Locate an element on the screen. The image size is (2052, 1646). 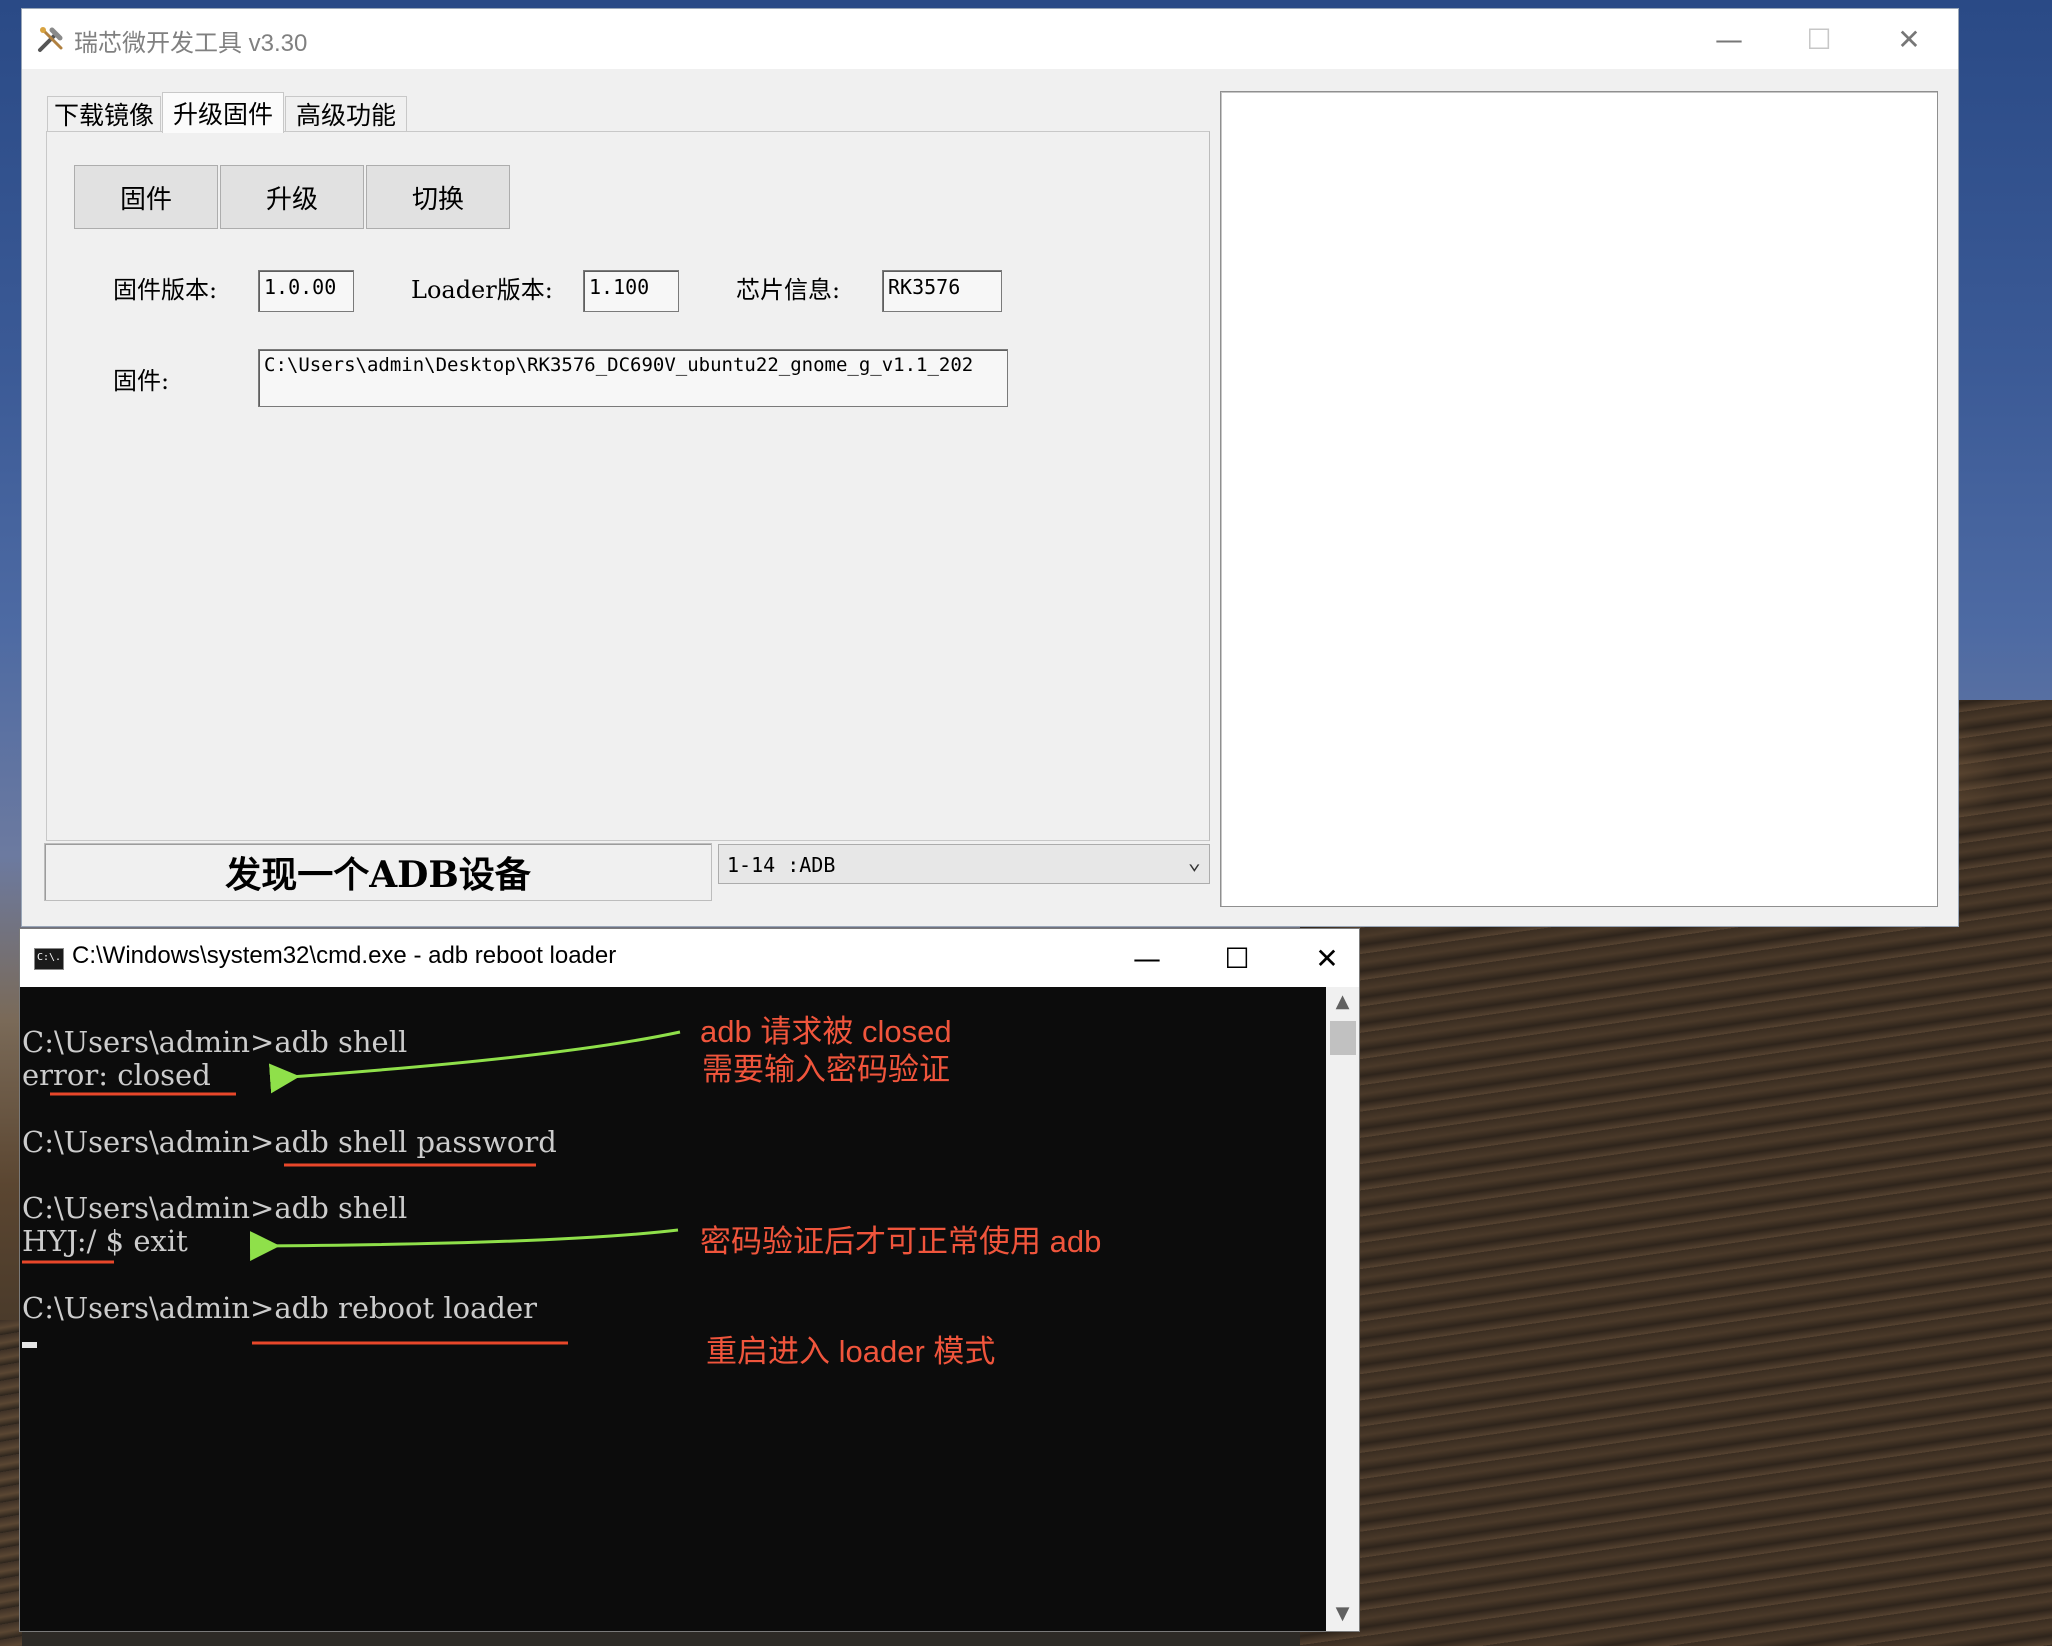
close-button: ✕ is located at coordinates (1909, 39).